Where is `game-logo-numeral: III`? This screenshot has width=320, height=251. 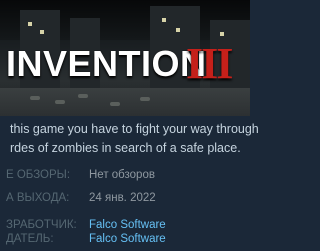 game-logo-numeral: III is located at coordinates (209, 63).